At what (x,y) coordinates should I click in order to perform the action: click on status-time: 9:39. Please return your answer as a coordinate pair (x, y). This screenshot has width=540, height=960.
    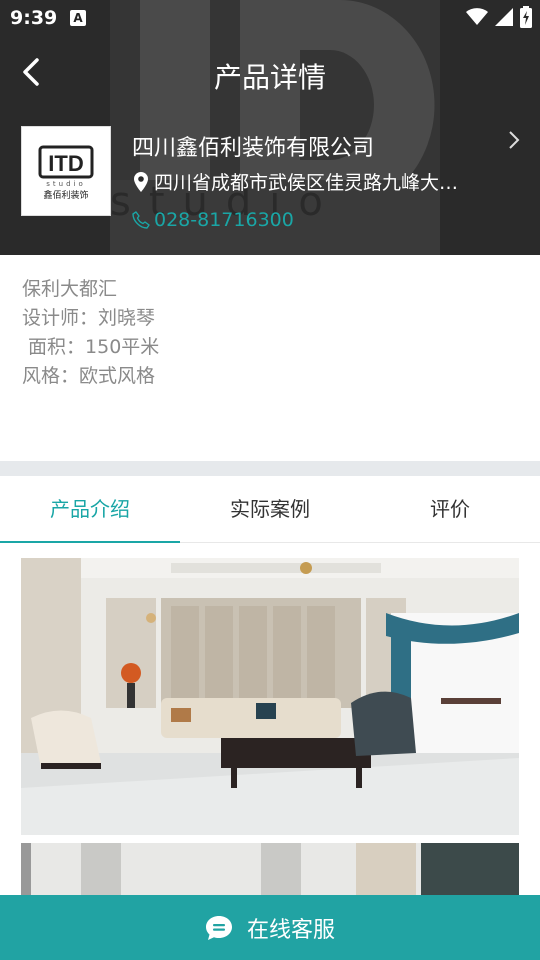
    Looking at the image, I should click on (34, 18).